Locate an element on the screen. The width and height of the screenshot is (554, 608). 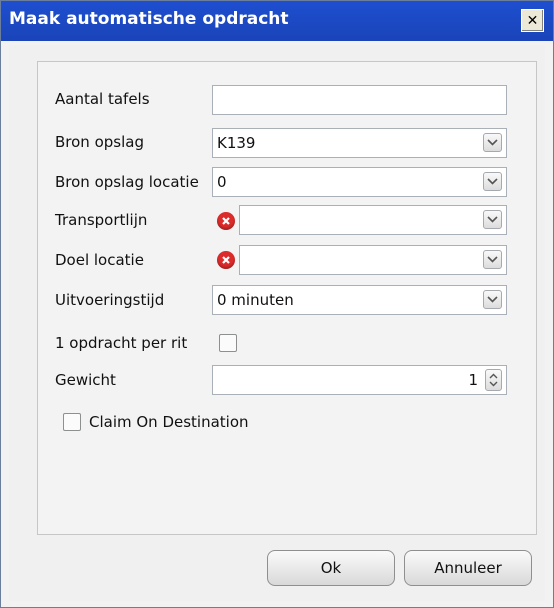
window-title: Maak automatische opdracht is located at coordinates (149, 19).